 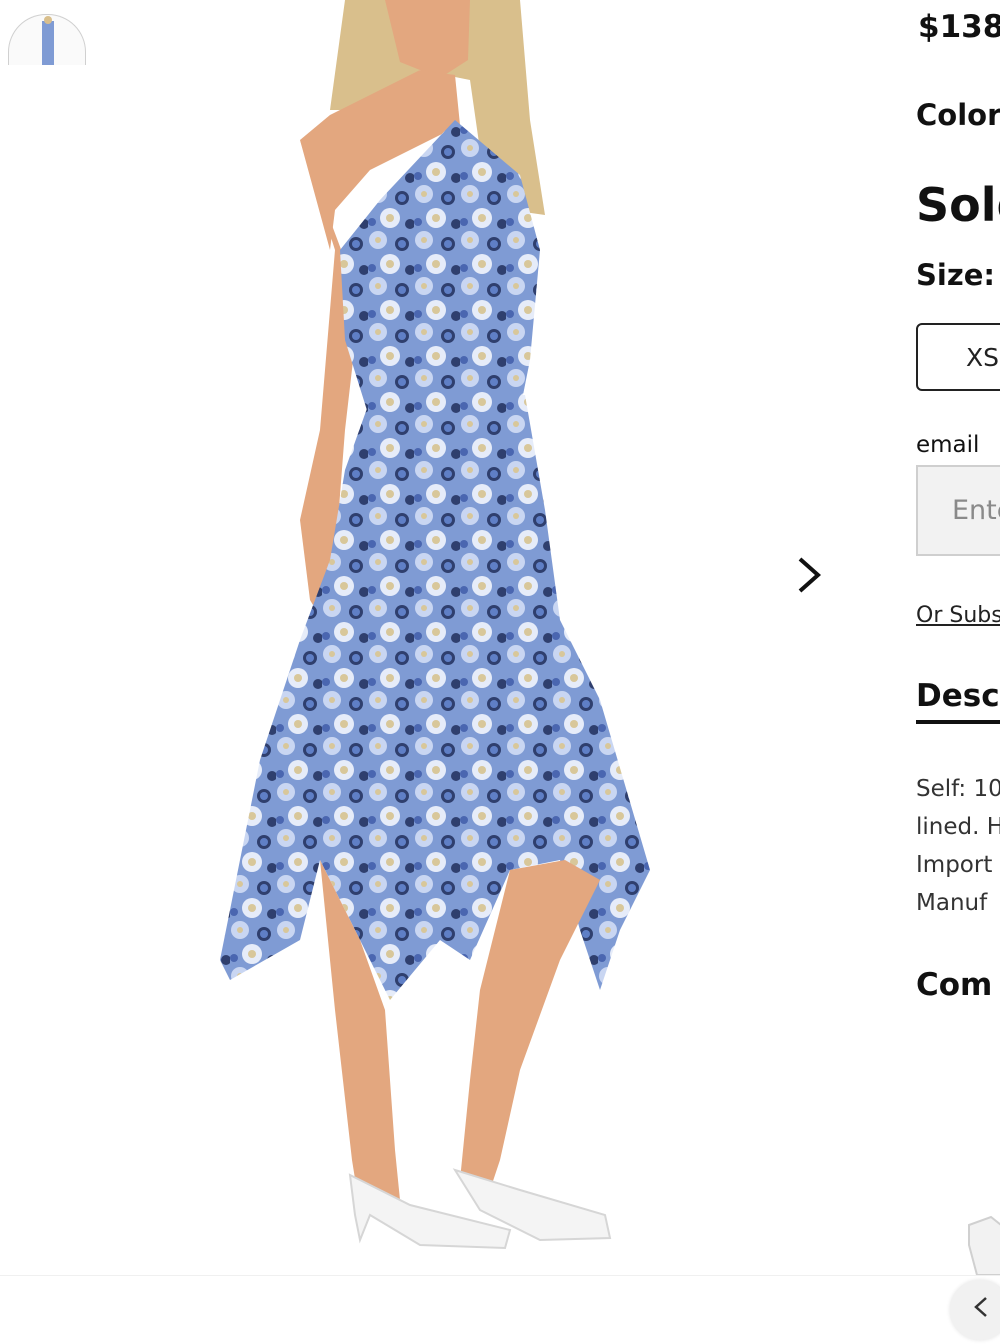 What do you see at coordinates (955, 275) in the screenshot?
I see `size-label: Size:` at bounding box center [955, 275].